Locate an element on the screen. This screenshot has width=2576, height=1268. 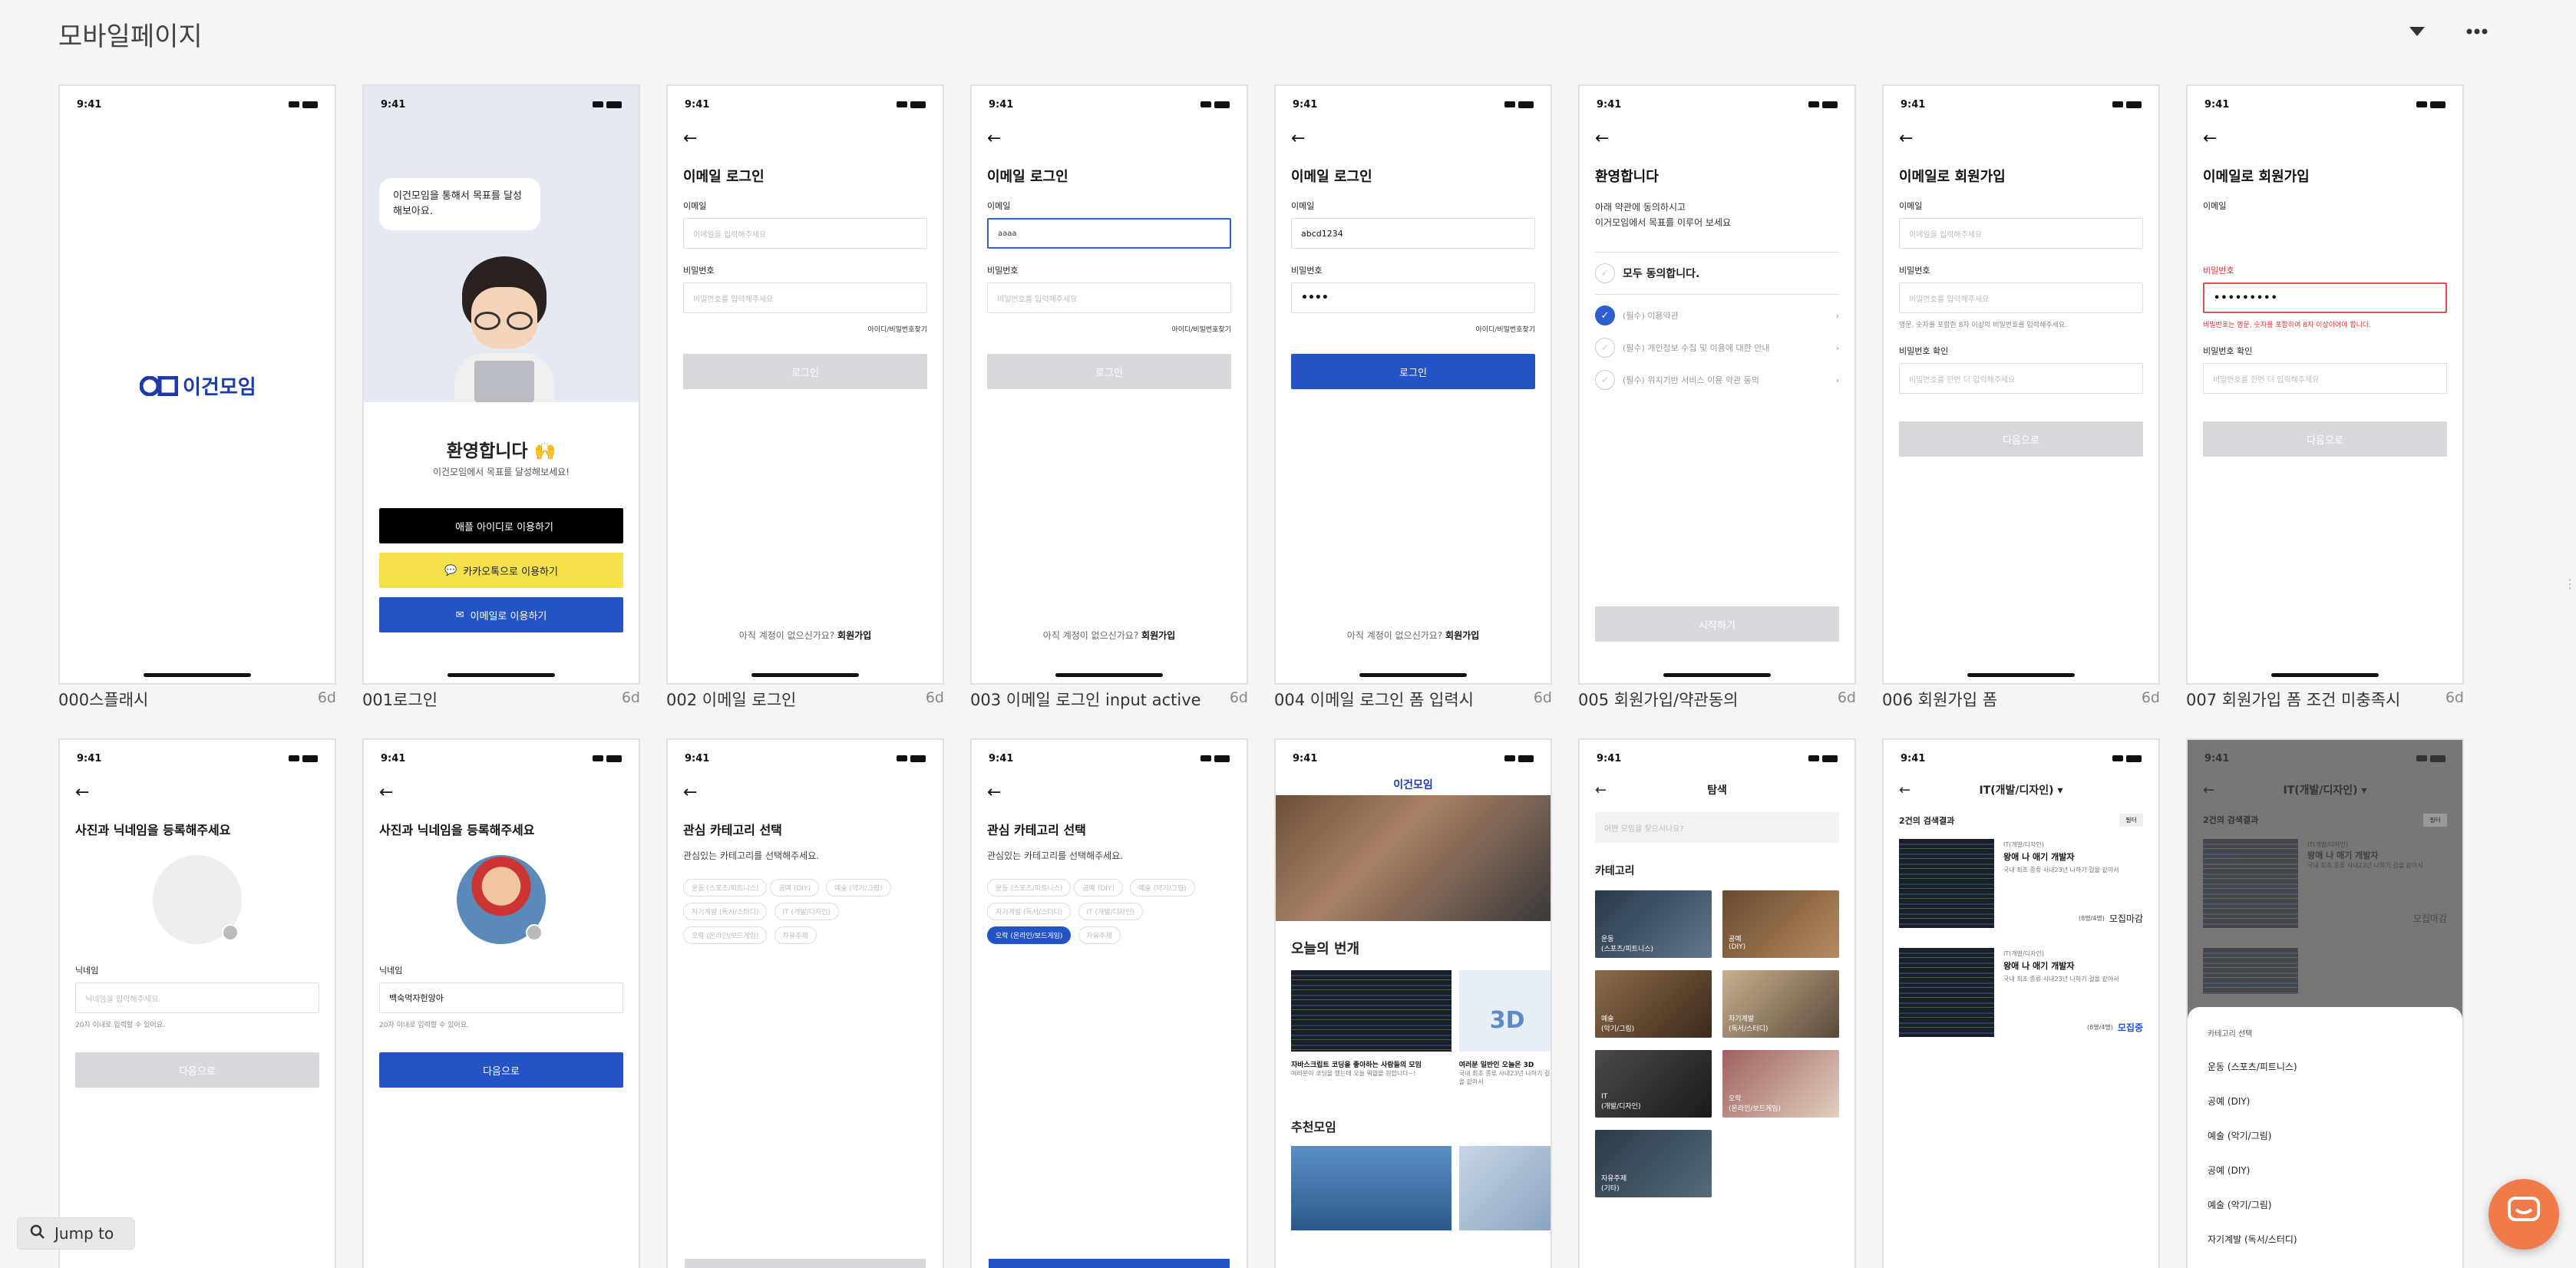
kakao-login-button: 💬 카카오톡으로 이용하기 is located at coordinates (501, 570).